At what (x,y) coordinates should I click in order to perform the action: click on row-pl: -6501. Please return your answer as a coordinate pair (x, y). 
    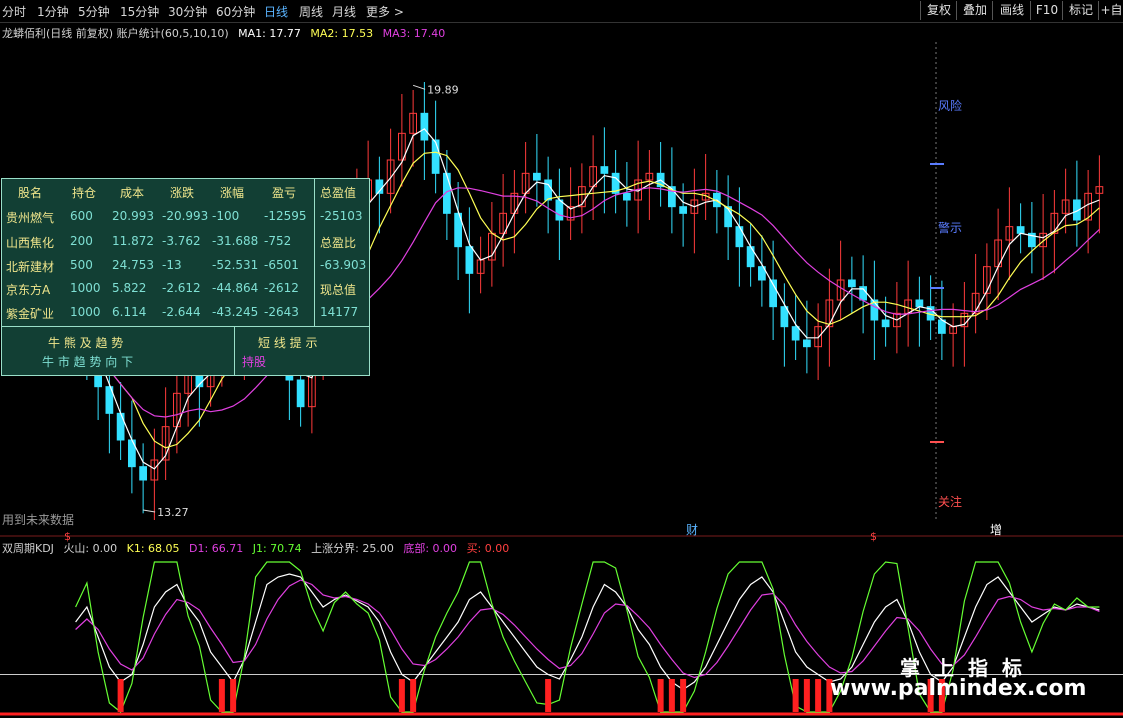
    Looking at the image, I should click on (281, 265).